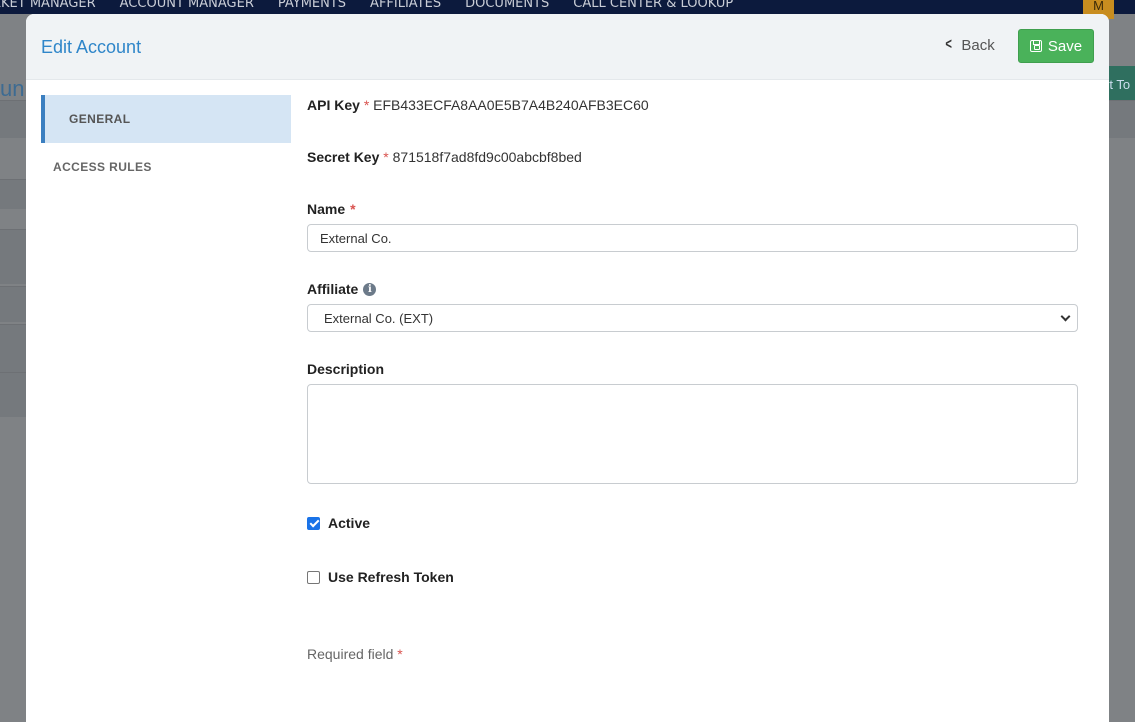 The width and height of the screenshot is (1135, 722). Describe the element at coordinates (487, 157) in the screenshot. I see `secret-key-value: 871518f7ad8fd9c00abcbf8bed` at that location.